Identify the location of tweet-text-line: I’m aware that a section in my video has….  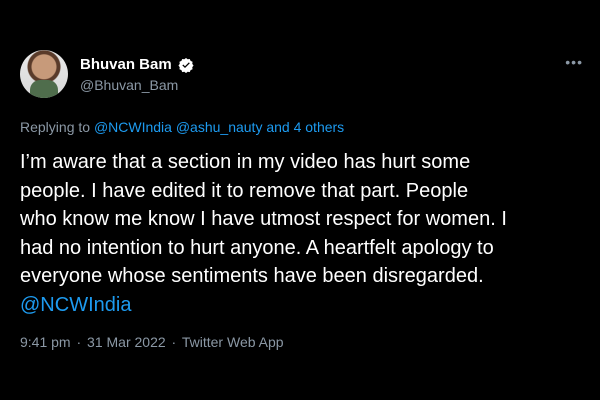
(245, 162).